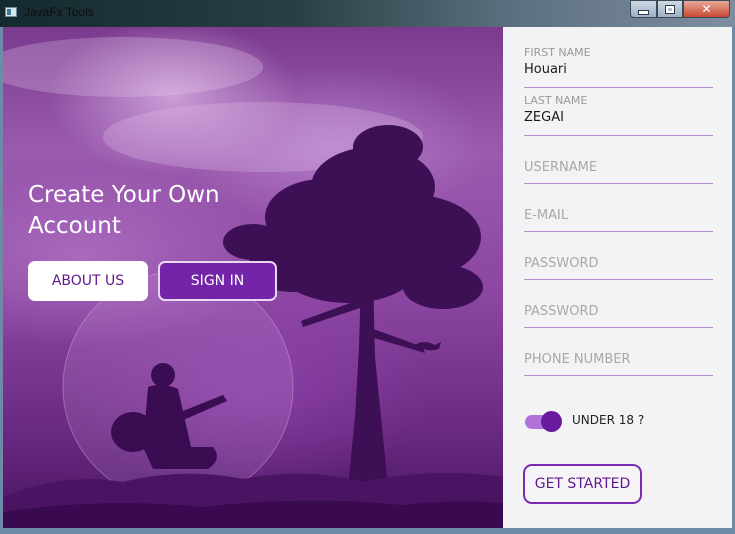  Describe the element at coordinates (367, 531) in the screenshot. I see `window-frame-bottom` at that location.